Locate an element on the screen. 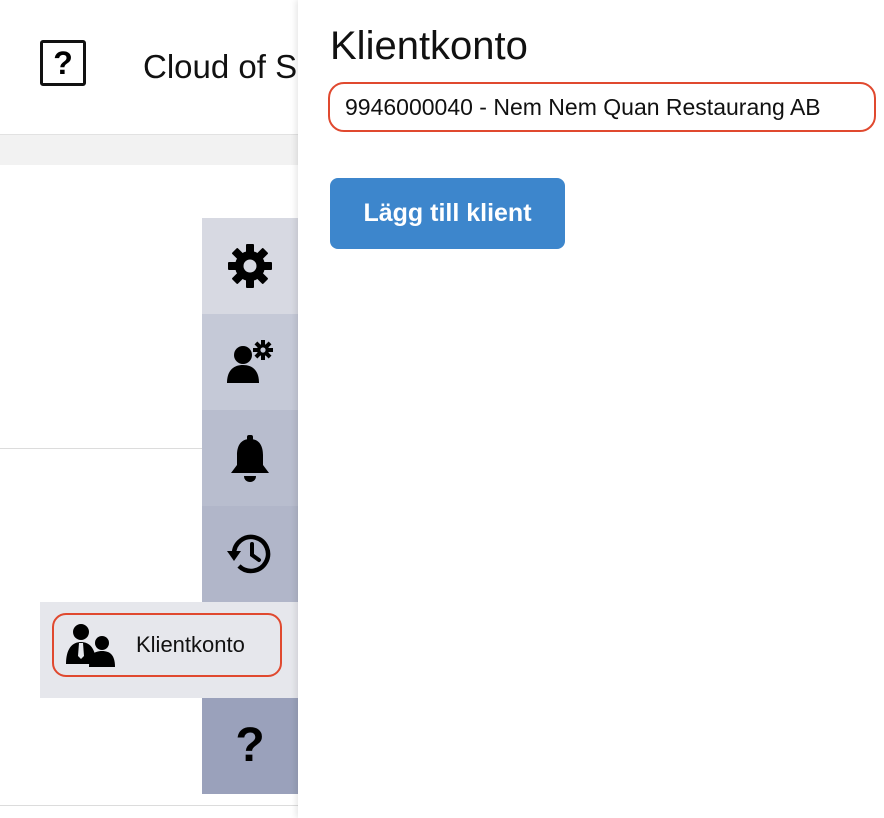  rail-item-help: ? is located at coordinates (250, 746).